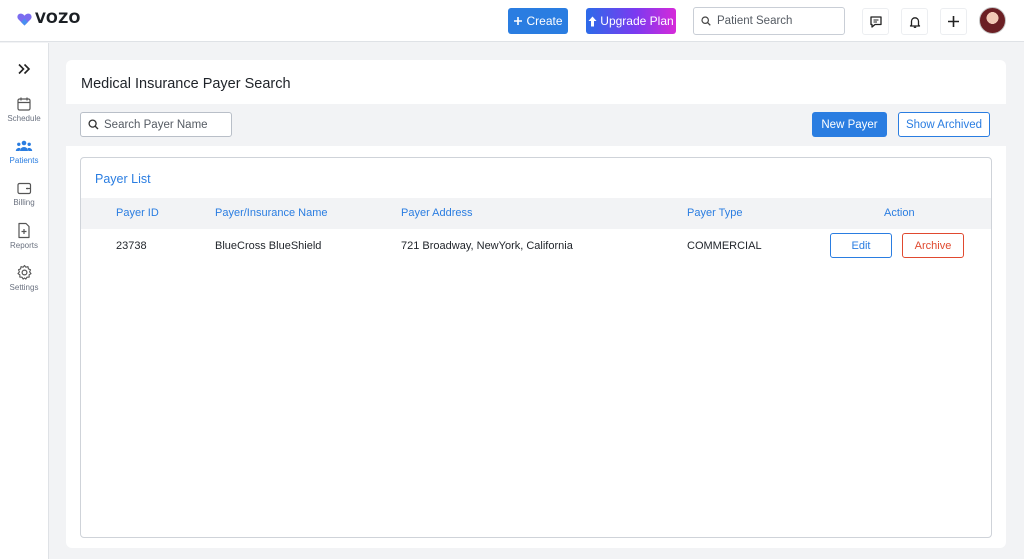 This screenshot has height=559, width=1024. Describe the element at coordinates (24, 104) in the screenshot. I see `calendar-icon` at that location.